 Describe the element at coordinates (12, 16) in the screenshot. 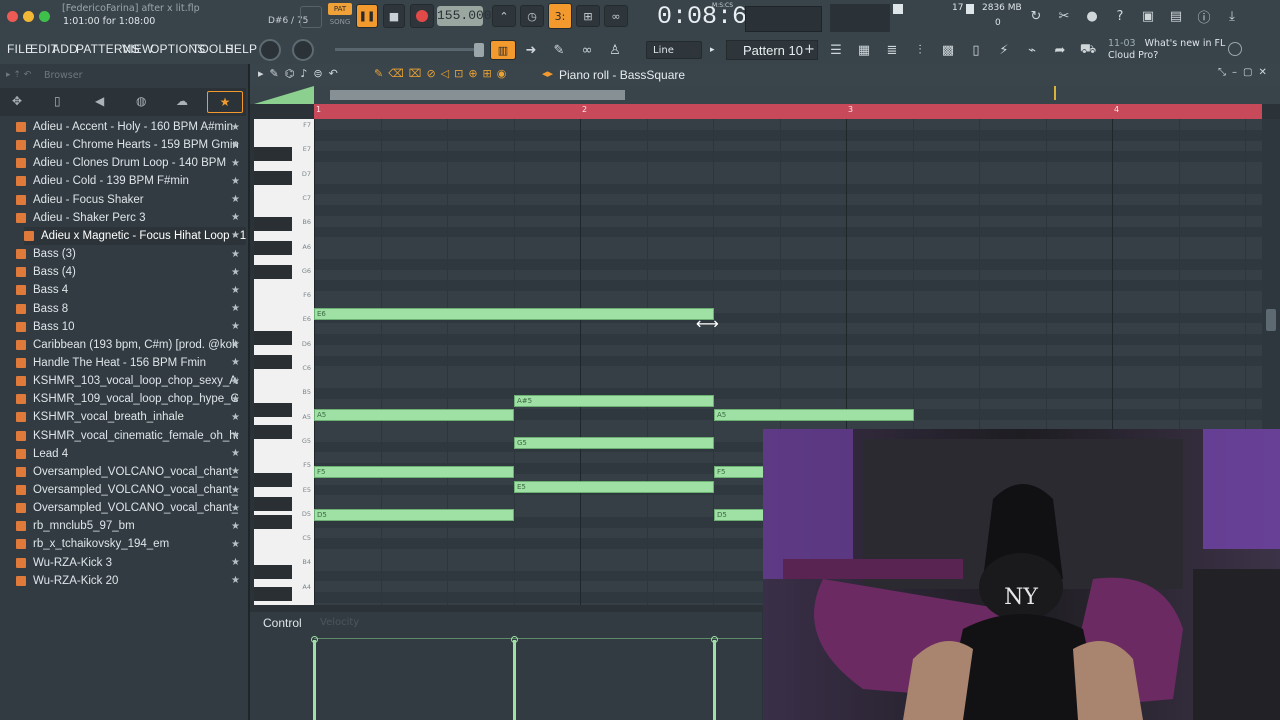

I see `close-window-button` at that location.